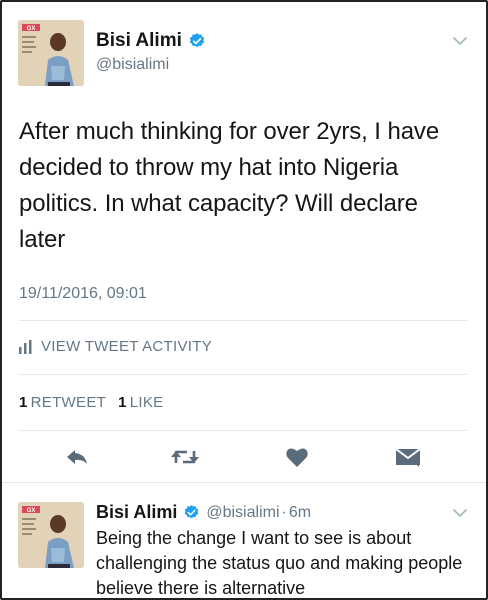  Describe the element at coordinates (300, 513) in the screenshot. I see `tweet-time-ago: 6m` at that location.